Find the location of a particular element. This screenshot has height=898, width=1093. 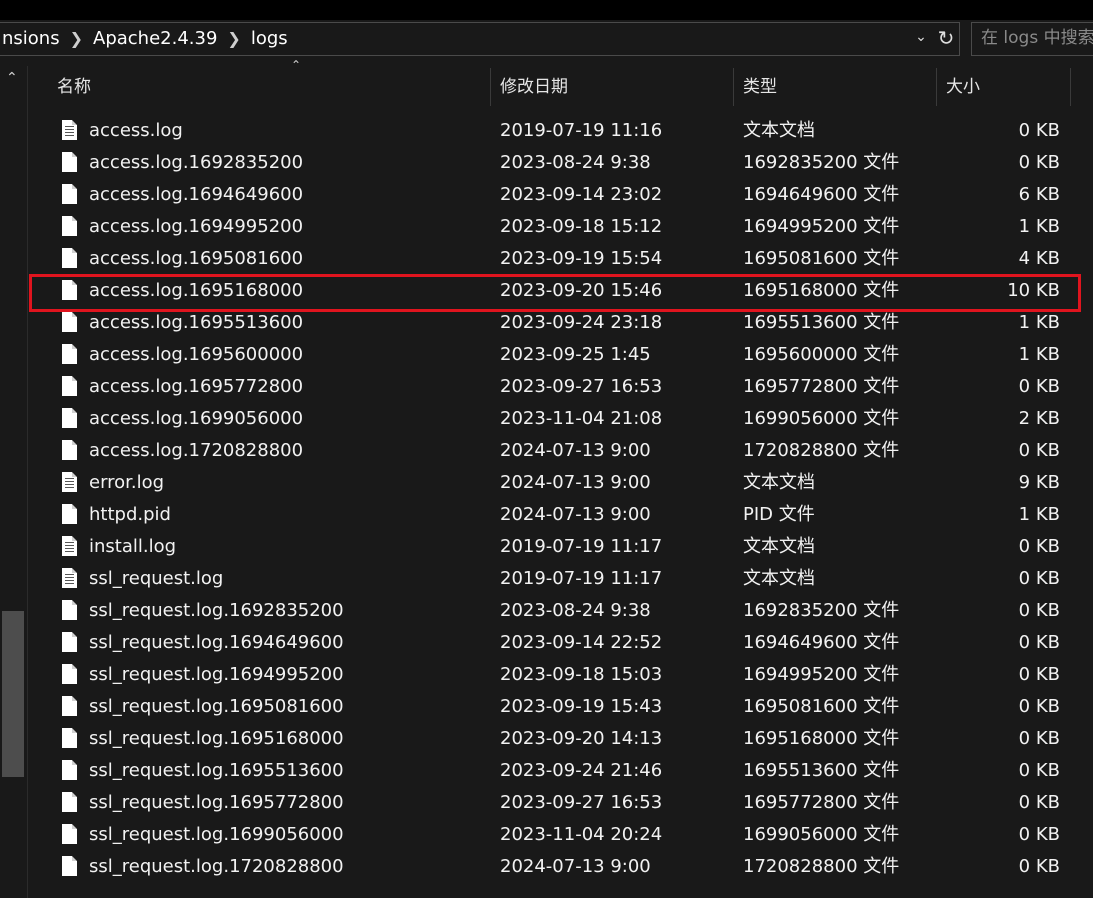

search-box is located at coordinates (1032, 39).